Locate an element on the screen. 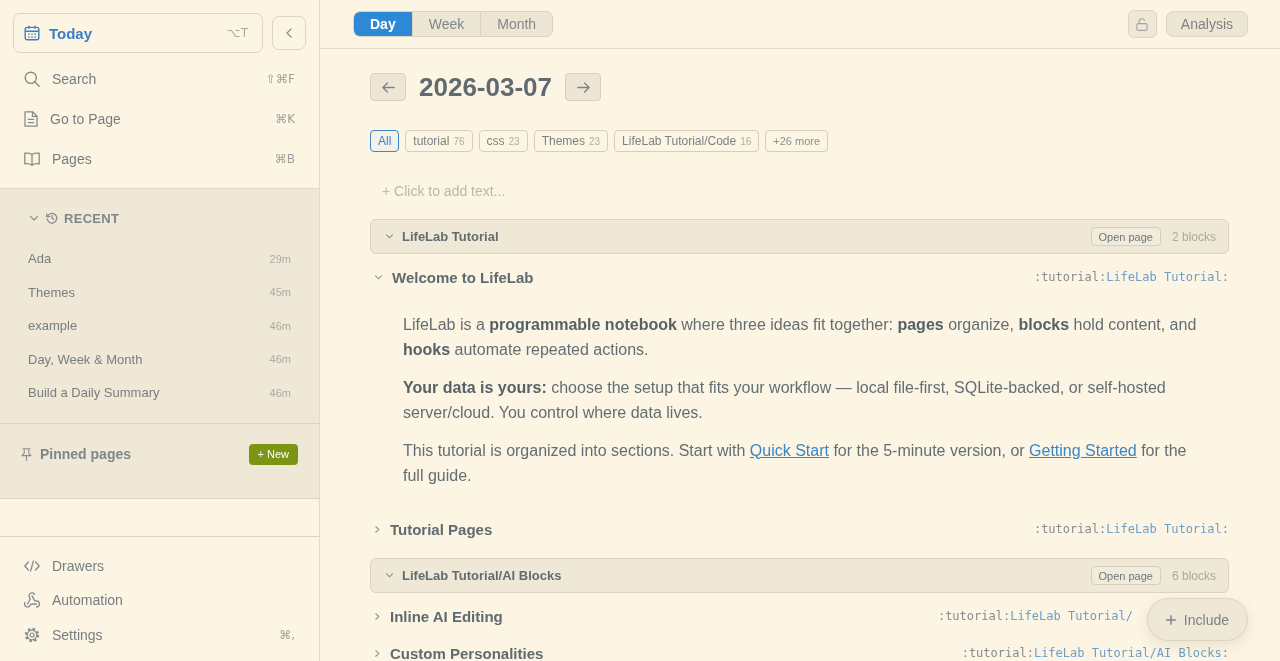 The height and width of the screenshot is (661, 1280). caret-down-icon is located at coordinates (378, 277).